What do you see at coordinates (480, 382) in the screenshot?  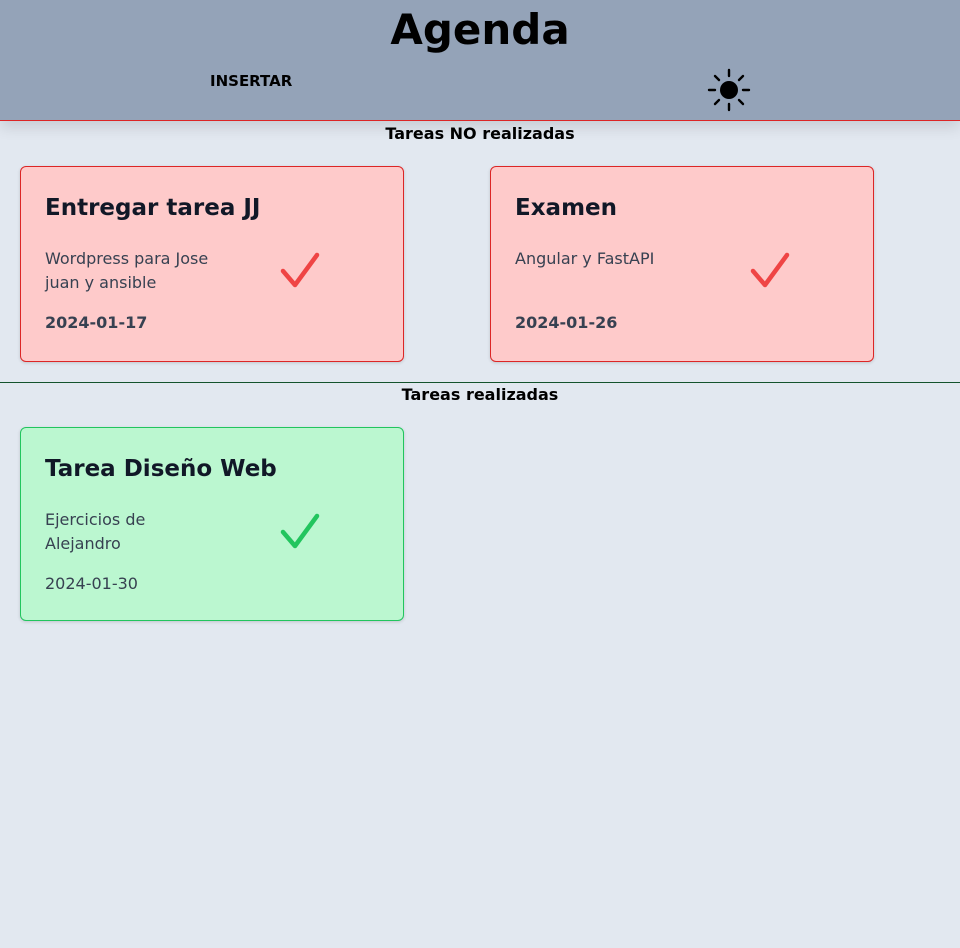 I see `section-divider` at bounding box center [480, 382].